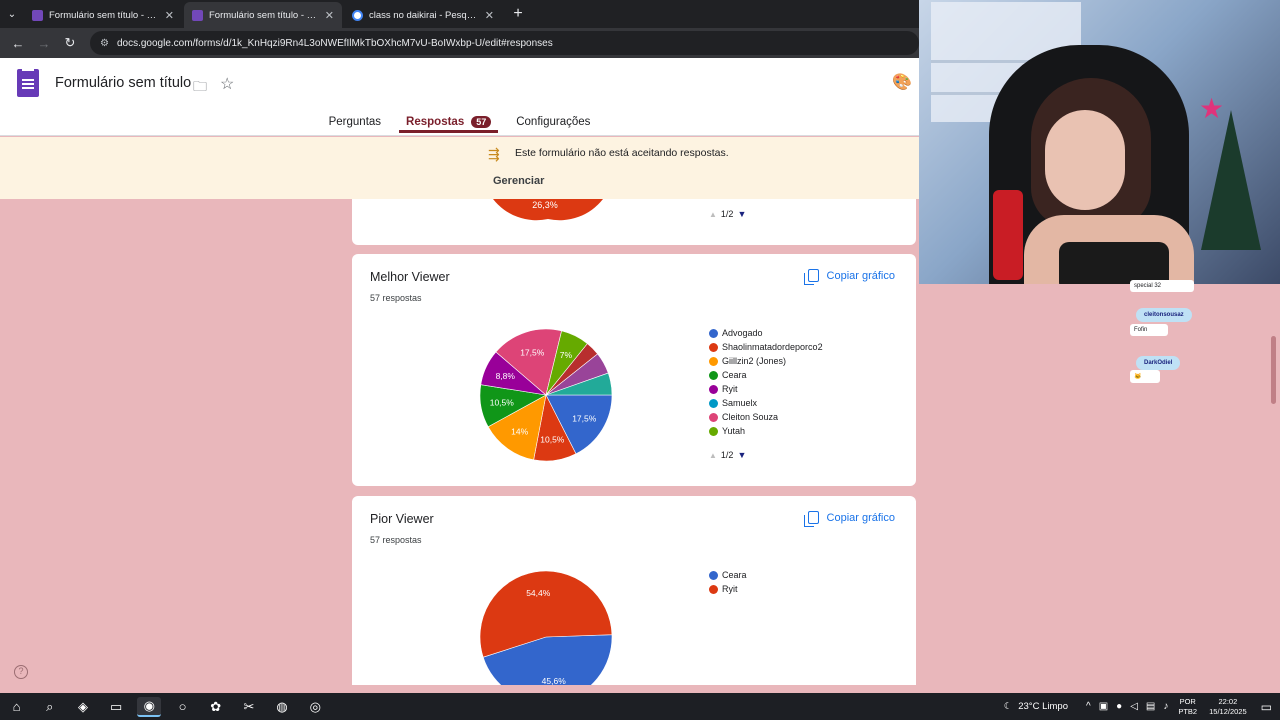  I want to click on tab-questions: Perguntas, so click(355, 123).